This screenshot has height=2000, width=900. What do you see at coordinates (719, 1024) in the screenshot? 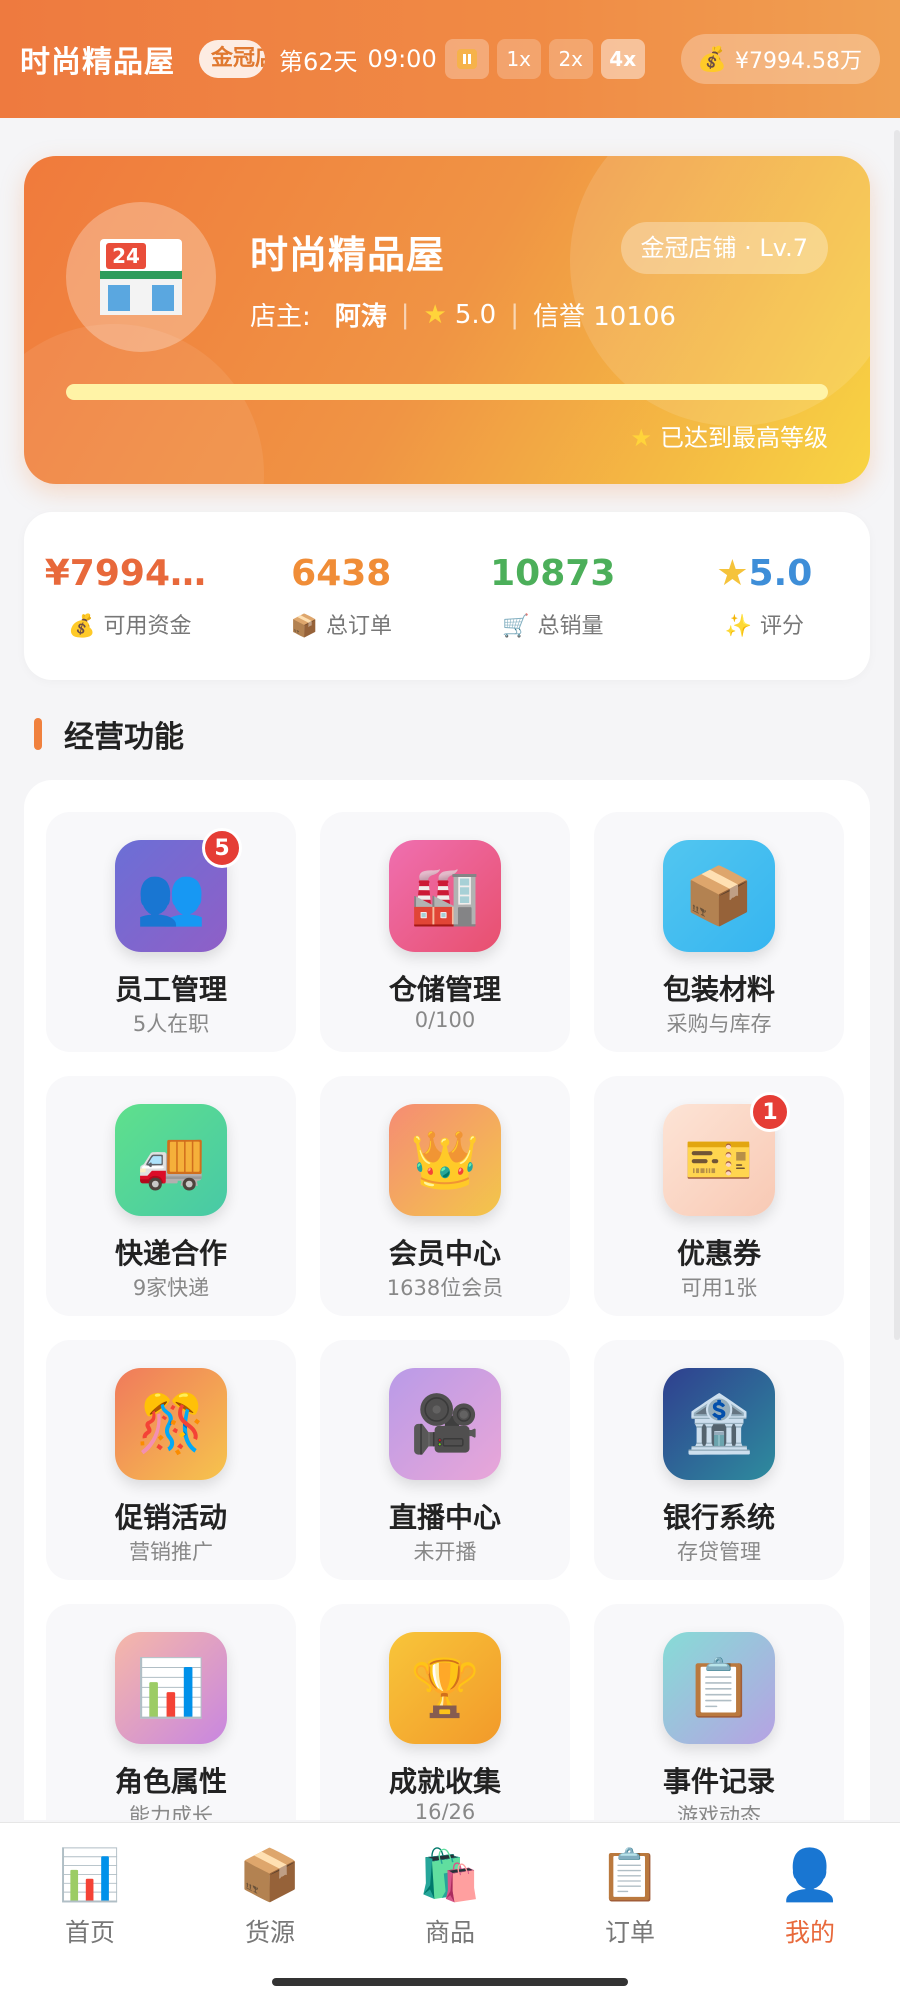
I see `feature-subtitle: 采购与库存` at bounding box center [719, 1024].